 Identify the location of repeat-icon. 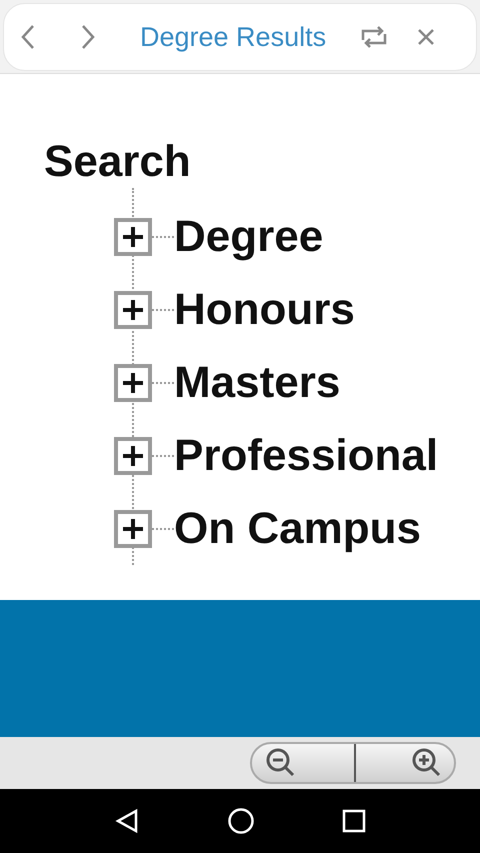
(374, 37).